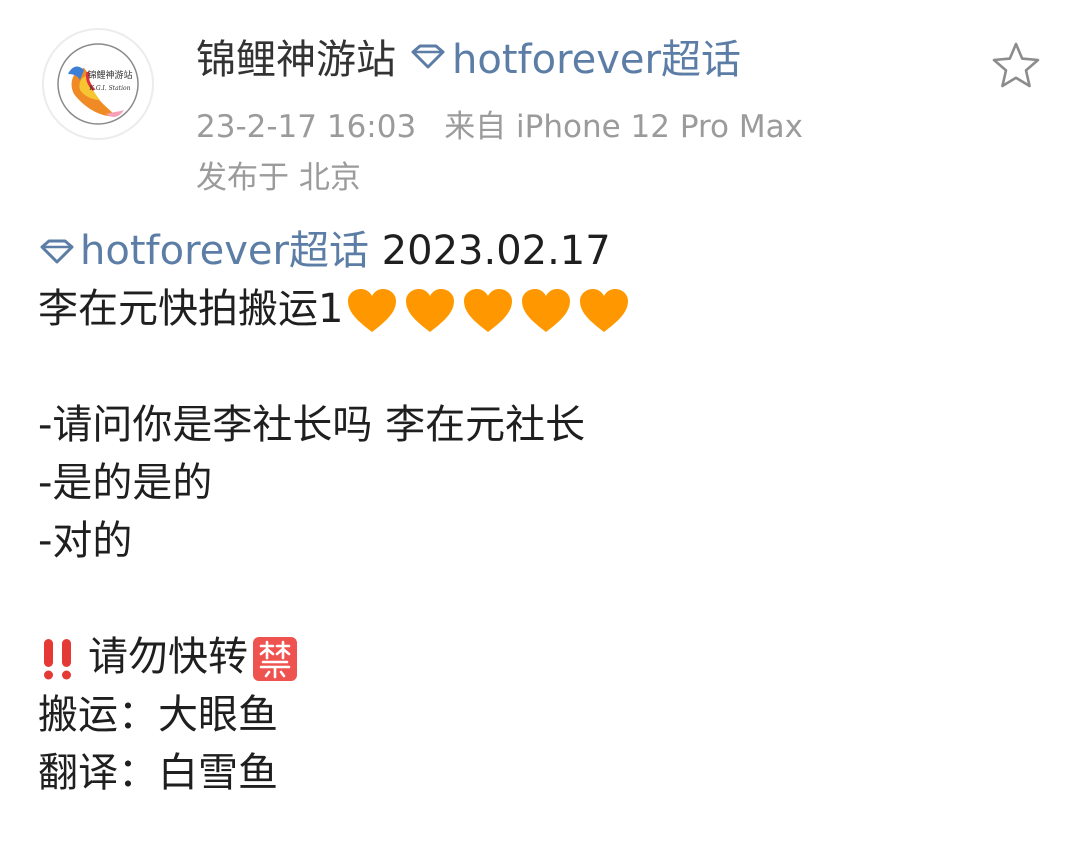  What do you see at coordinates (296, 56) in the screenshot?
I see `author-name: 锦鲤神游站` at bounding box center [296, 56].